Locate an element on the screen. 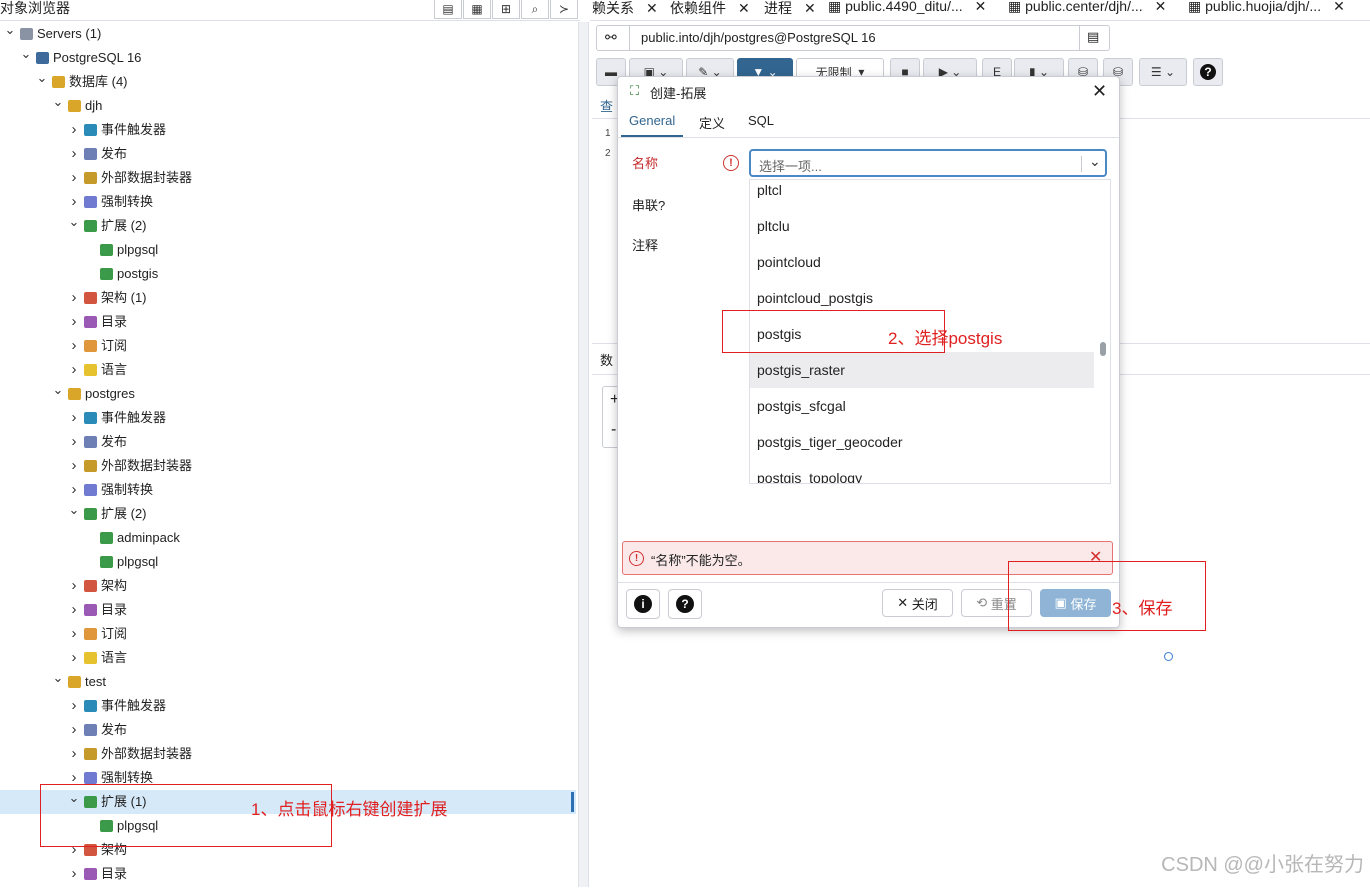  tree-item: ⌄ postgres is located at coordinates (288, 394).